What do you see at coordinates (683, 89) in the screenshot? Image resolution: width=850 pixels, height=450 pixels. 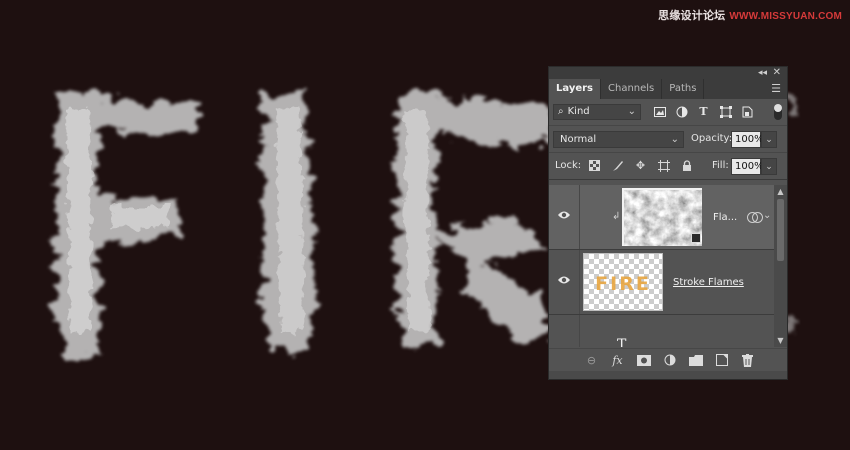 I see `tab-paths: Paths` at bounding box center [683, 89].